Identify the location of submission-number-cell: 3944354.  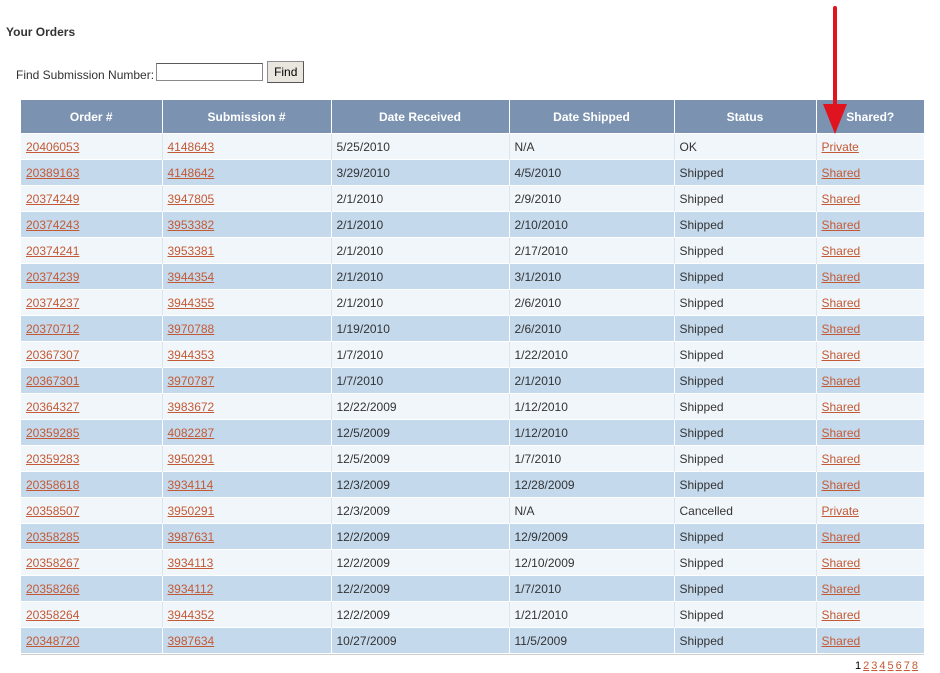
(247, 276).